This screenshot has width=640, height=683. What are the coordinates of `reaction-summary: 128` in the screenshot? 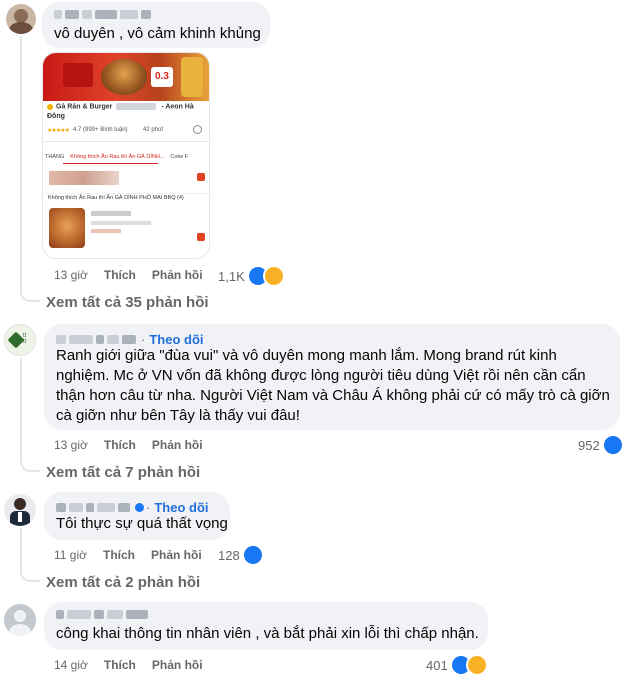 It's located at (241, 555).